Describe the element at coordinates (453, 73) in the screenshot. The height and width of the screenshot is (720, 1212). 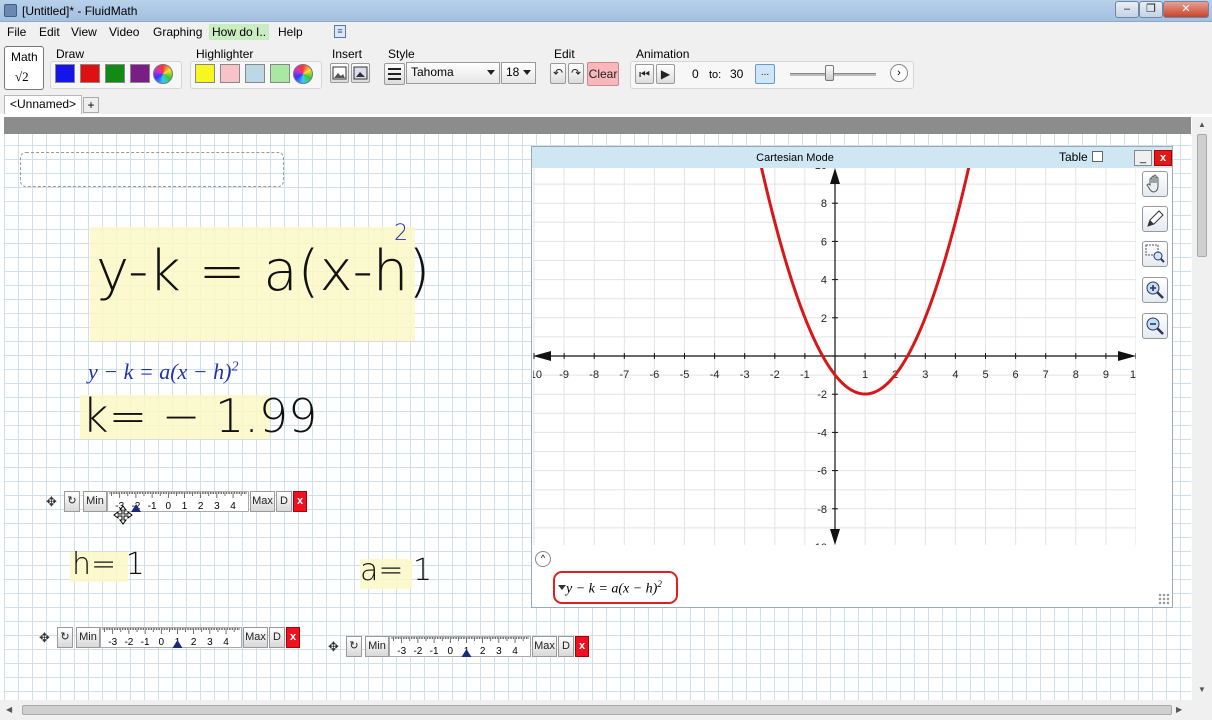
I see `font-family-select: Tahoma` at that location.